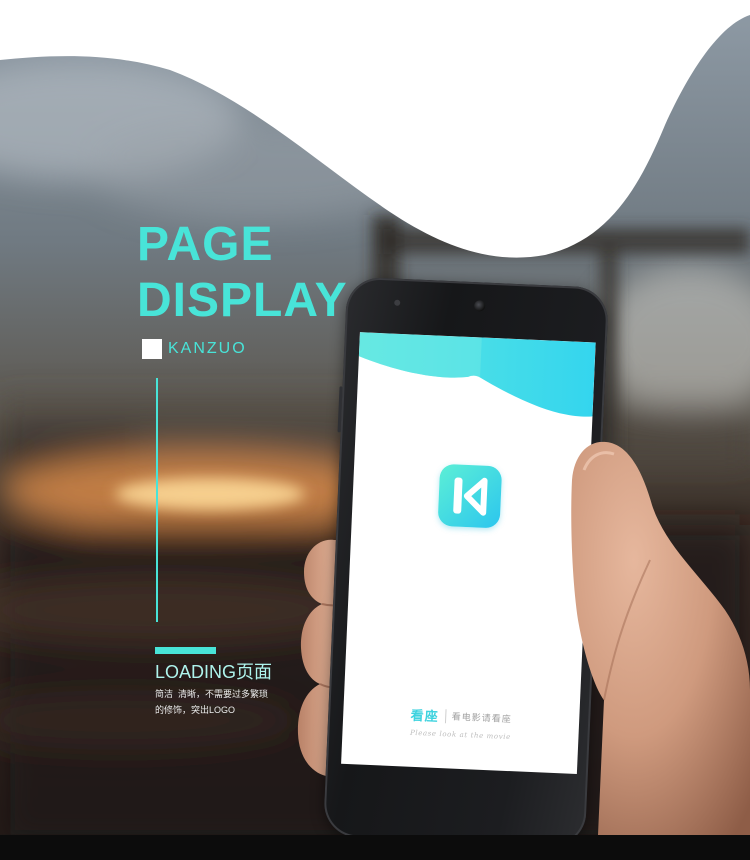 Image resolution: width=750 pixels, height=860 pixels. Describe the element at coordinates (205, 244) in the screenshot. I see `page-title-line1: PAGE` at that location.